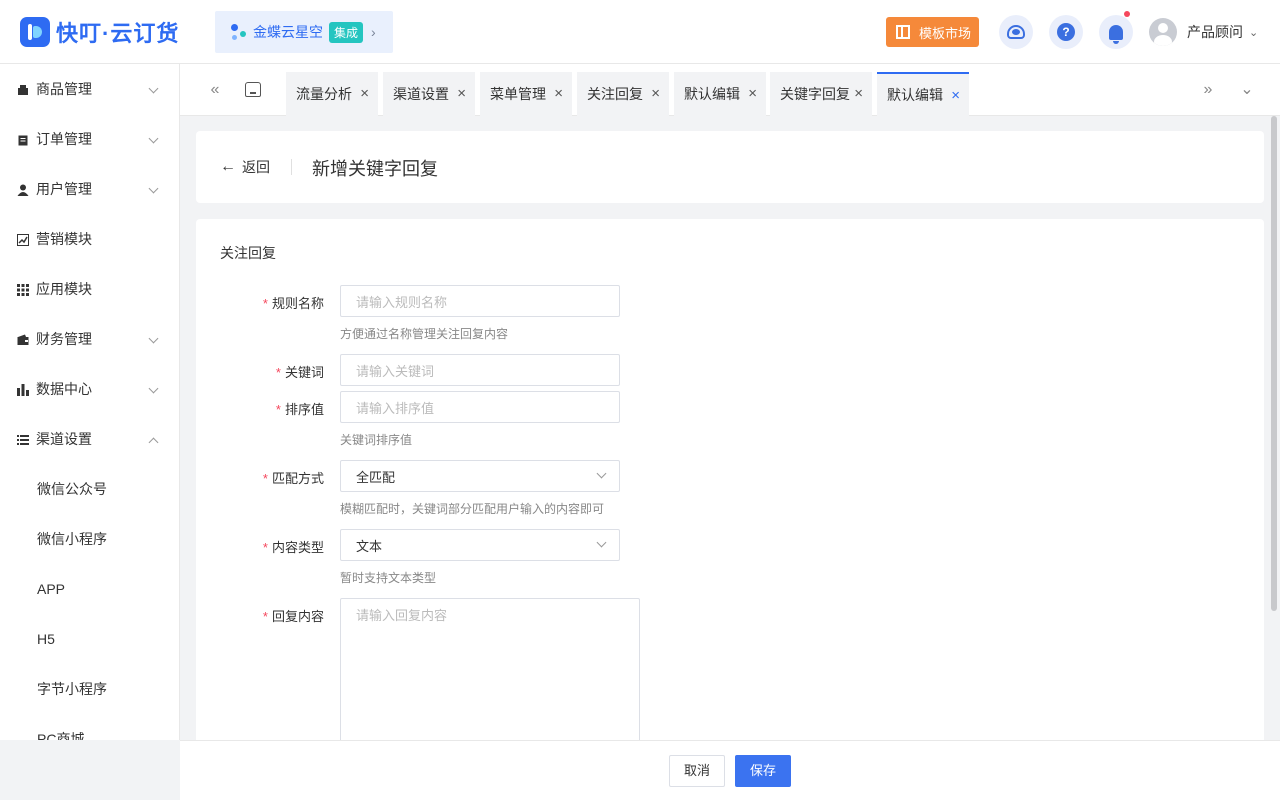 The width and height of the screenshot is (1280, 800). I want to click on back-label: 返回, so click(256, 167).